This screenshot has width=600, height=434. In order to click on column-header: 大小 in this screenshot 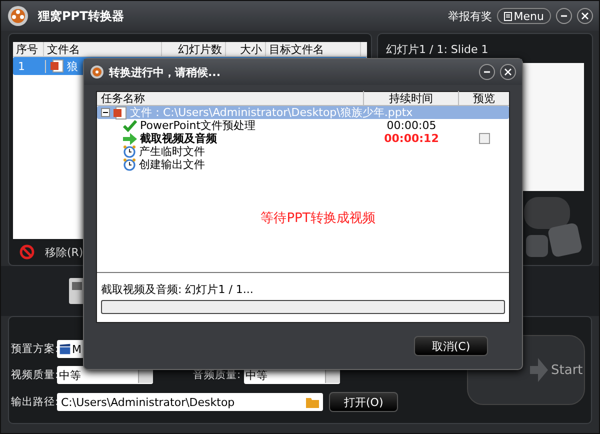, I will do `click(246, 49)`.